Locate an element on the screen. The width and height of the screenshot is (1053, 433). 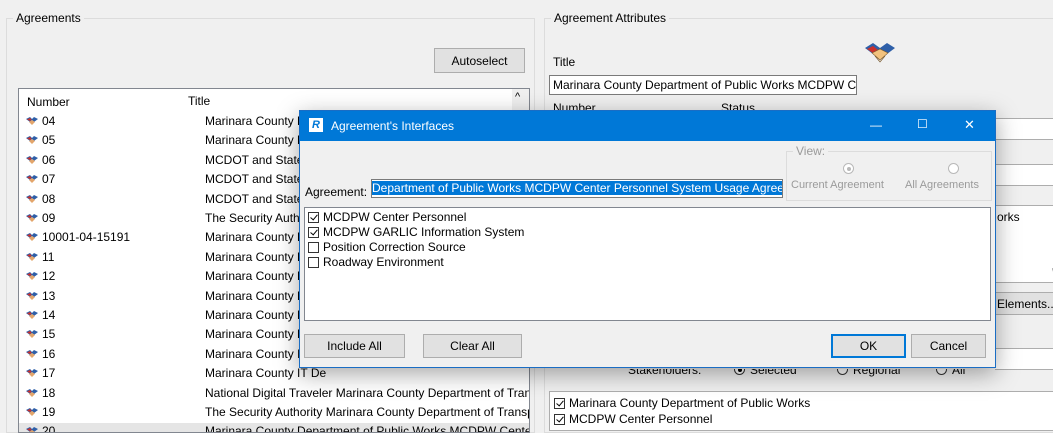
close-icon: ✕ is located at coordinates (969, 125).